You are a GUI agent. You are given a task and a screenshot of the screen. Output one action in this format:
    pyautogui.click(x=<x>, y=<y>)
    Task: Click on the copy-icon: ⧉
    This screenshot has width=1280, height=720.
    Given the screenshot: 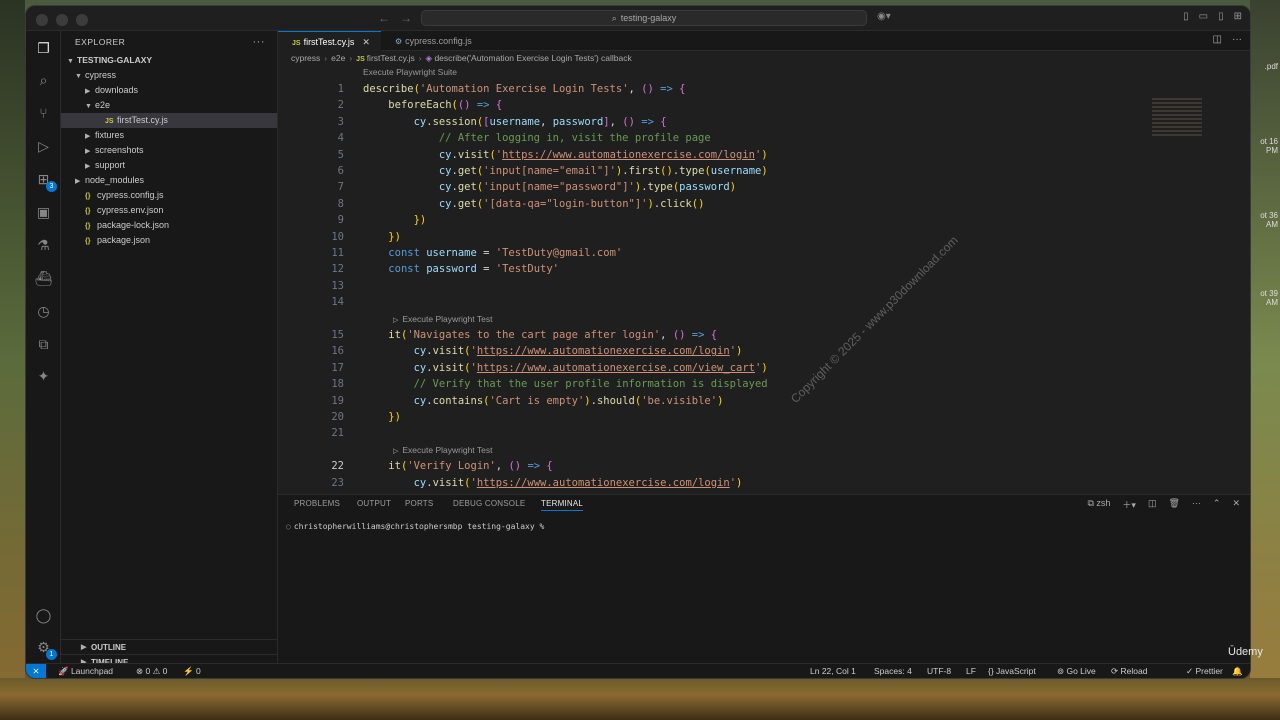 What is the action you would take?
    pyautogui.click(x=43, y=344)
    